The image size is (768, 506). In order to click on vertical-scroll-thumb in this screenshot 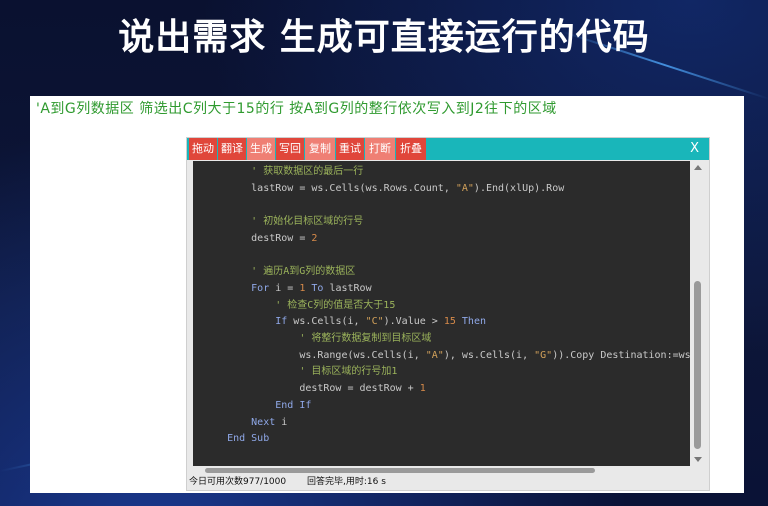, I will do `click(697, 365)`.